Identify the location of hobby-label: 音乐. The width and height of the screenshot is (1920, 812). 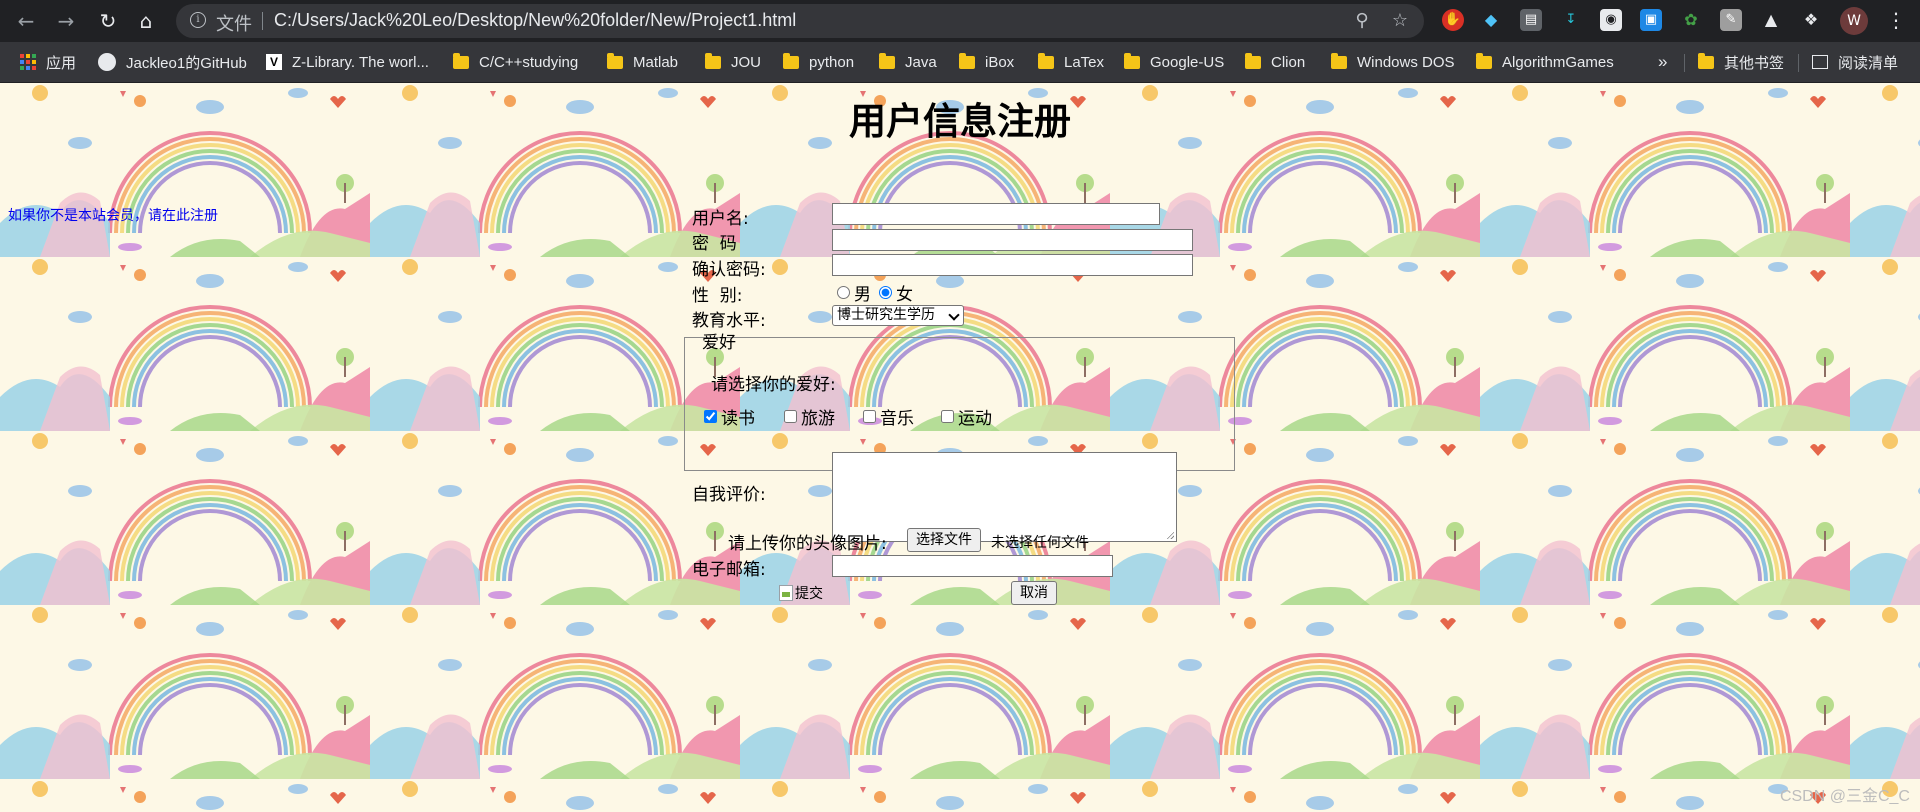
(897, 419).